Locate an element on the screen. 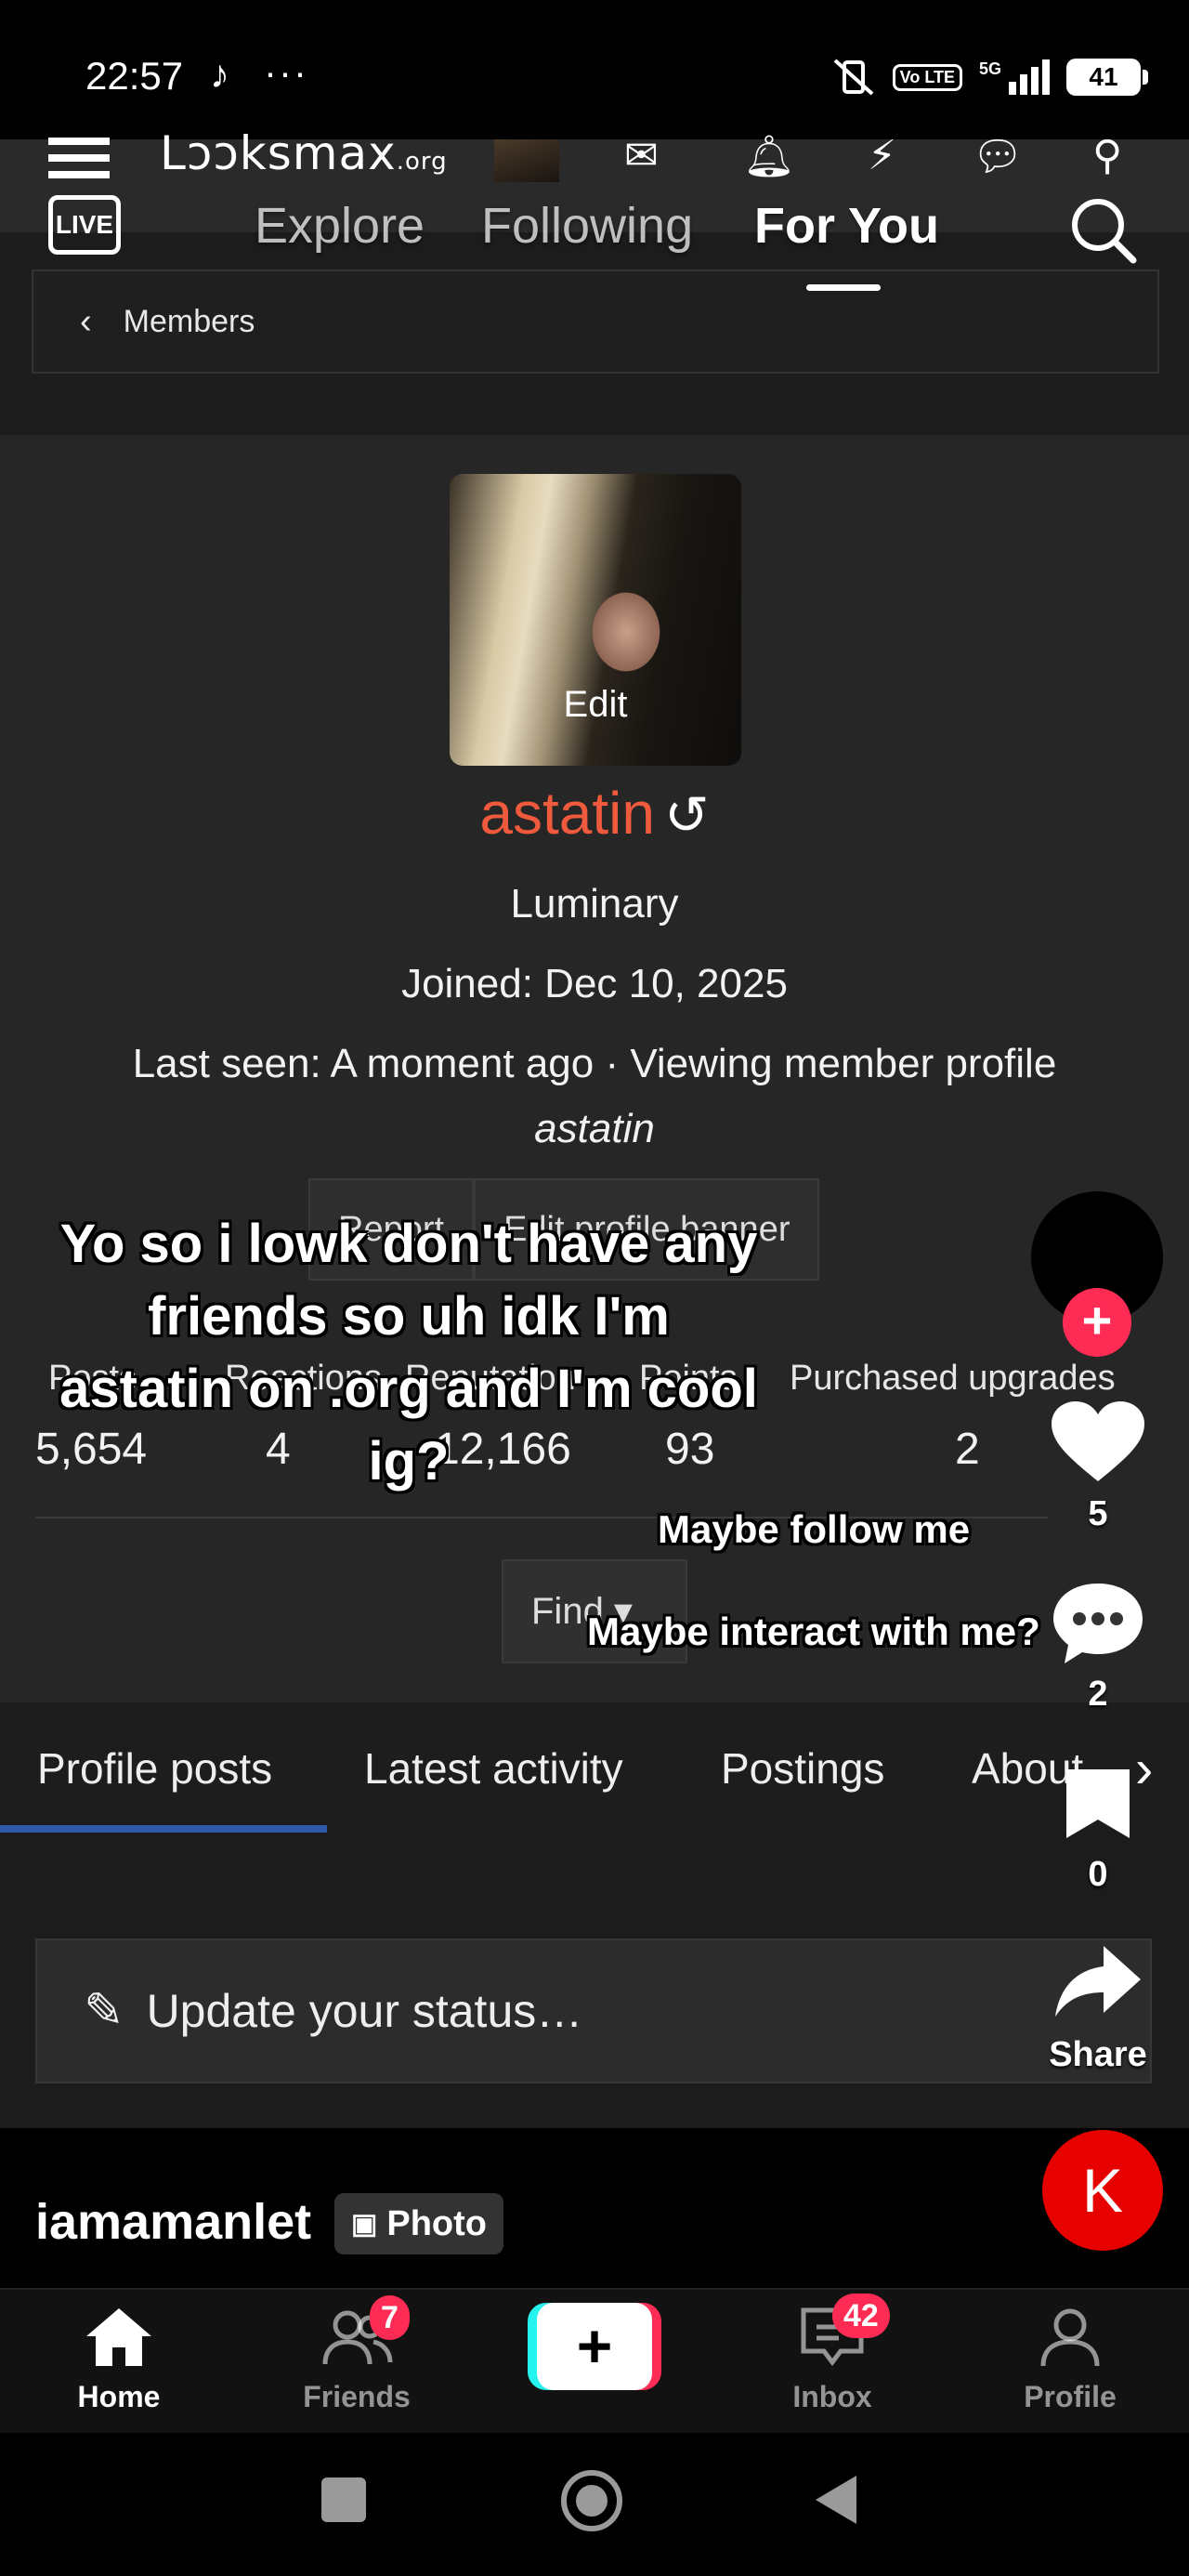 The width and height of the screenshot is (1189, 2576). mail-icon: ✉ is located at coordinates (642, 155).